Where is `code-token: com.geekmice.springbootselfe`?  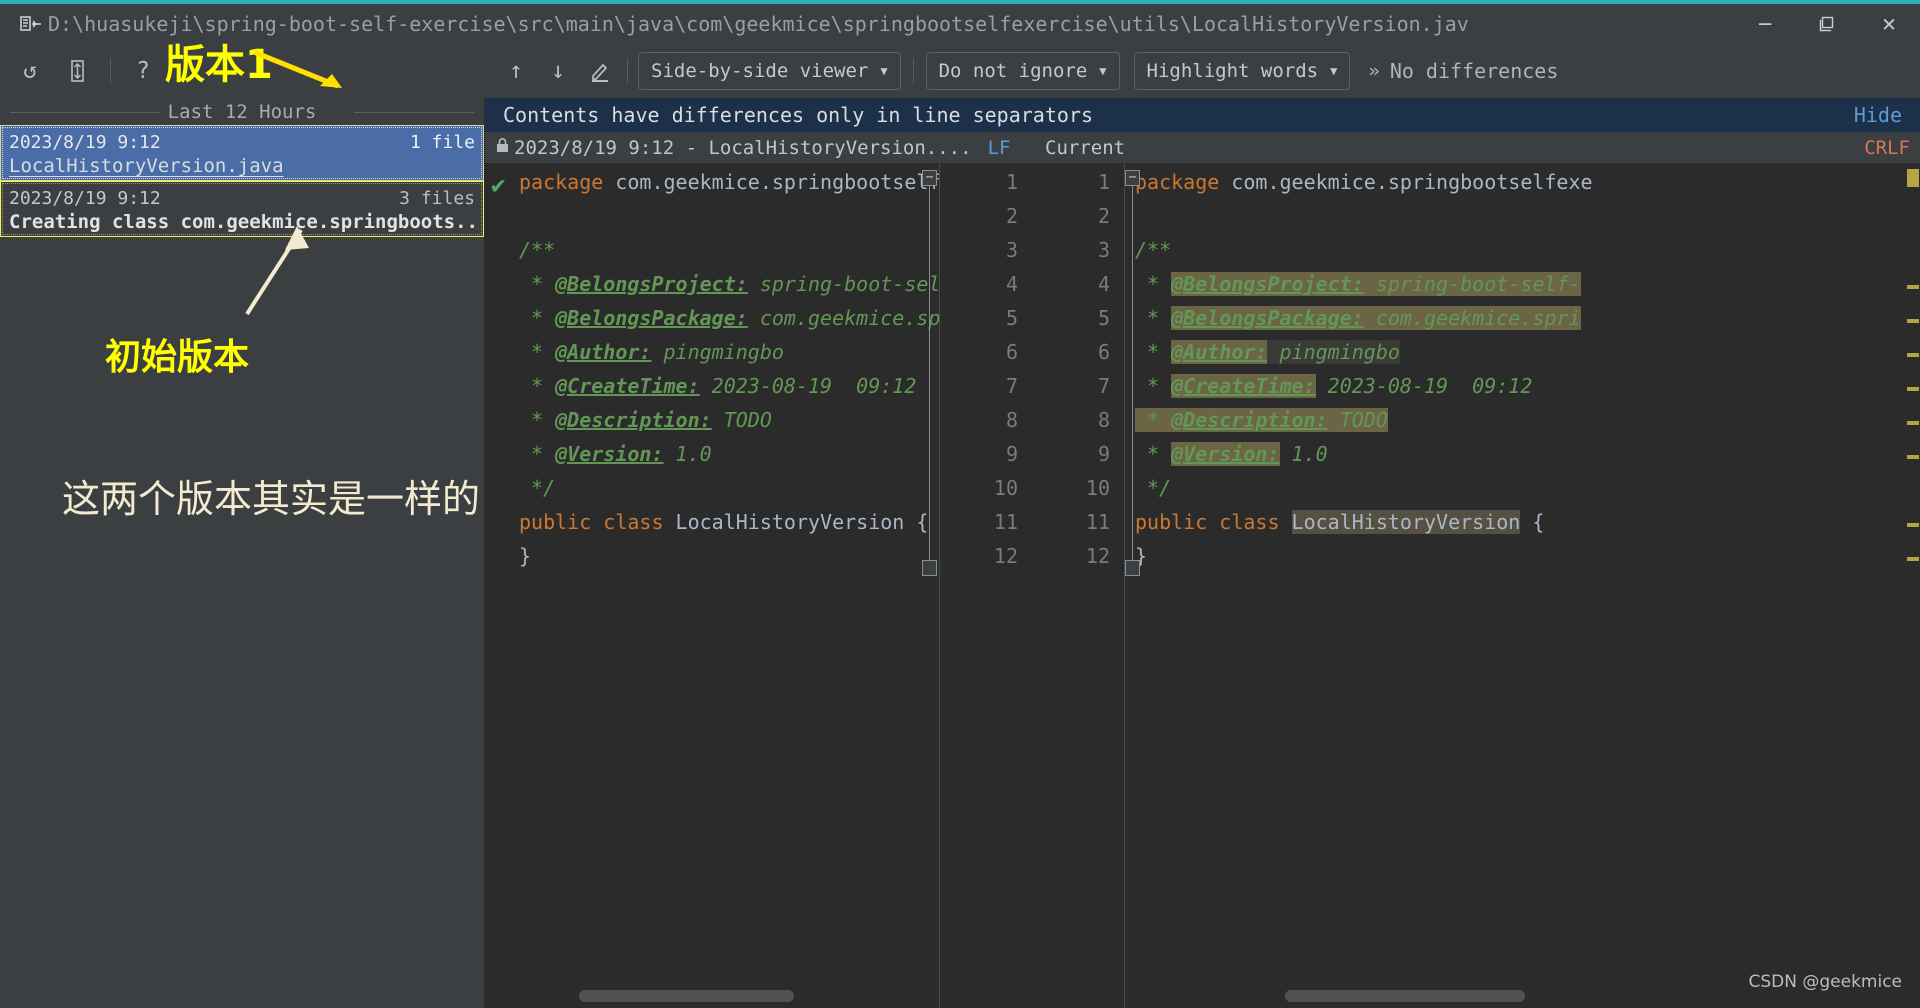 code-token: com.geekmice.springbootselfe is located at coordinates (777, 182).